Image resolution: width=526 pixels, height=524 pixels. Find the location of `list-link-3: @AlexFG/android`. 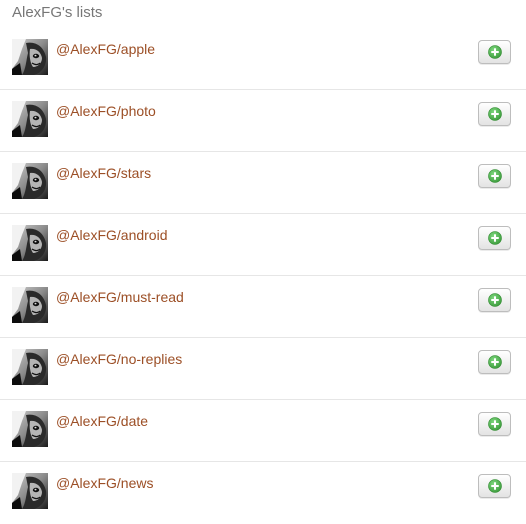

list-link-3: @AlexFG/android is located at coordinates (111, 235).